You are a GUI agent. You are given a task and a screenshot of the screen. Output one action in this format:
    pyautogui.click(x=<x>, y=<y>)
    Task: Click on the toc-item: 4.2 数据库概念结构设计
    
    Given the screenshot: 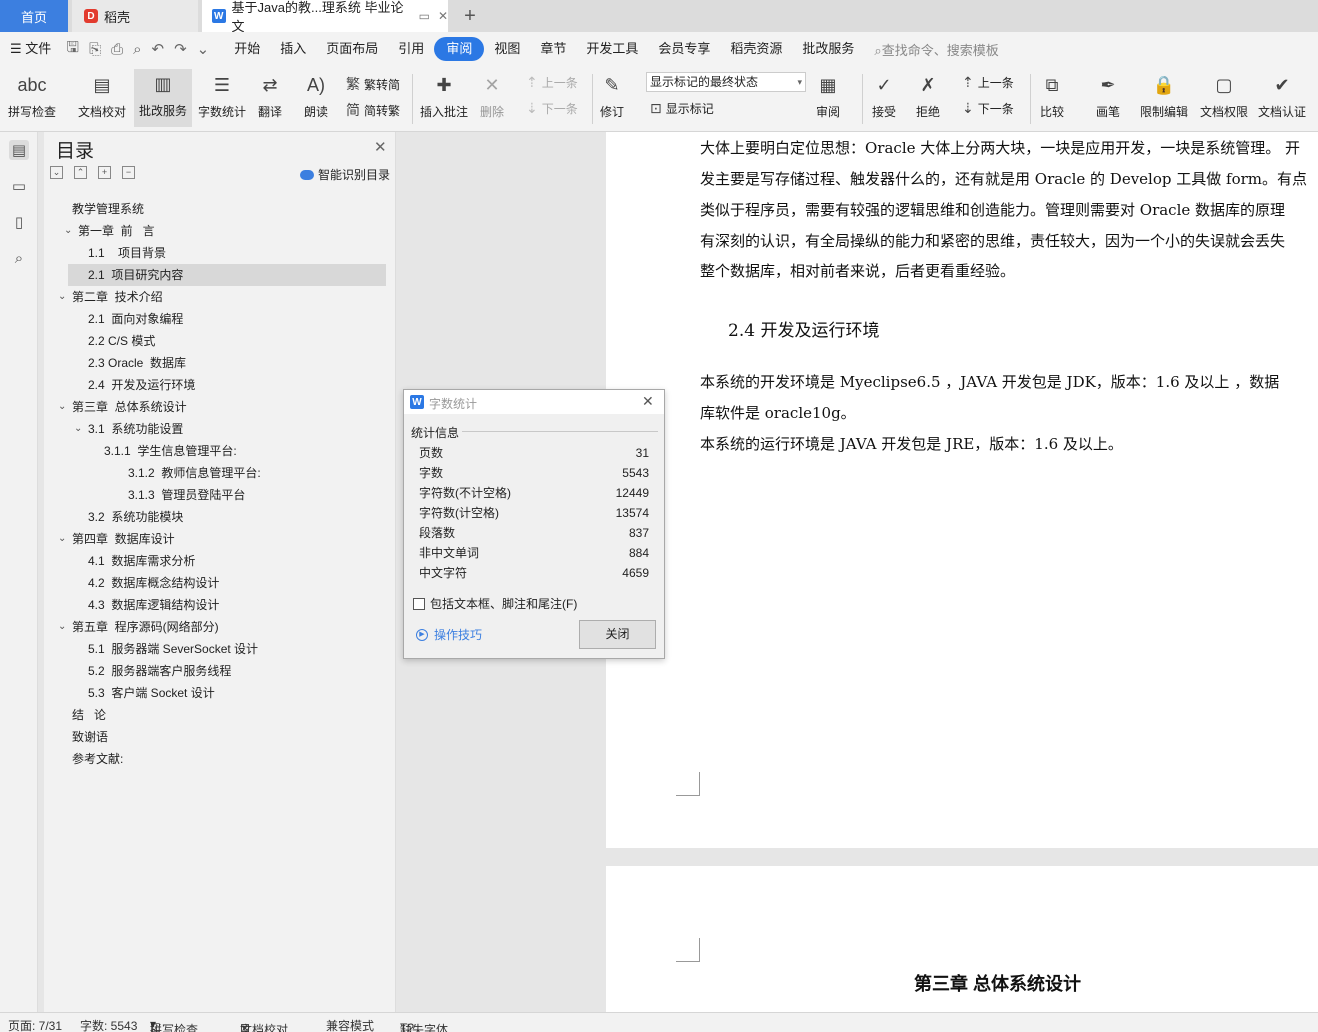 What is the action you would take?
    pyautogui.click(x=153, y=583)
    